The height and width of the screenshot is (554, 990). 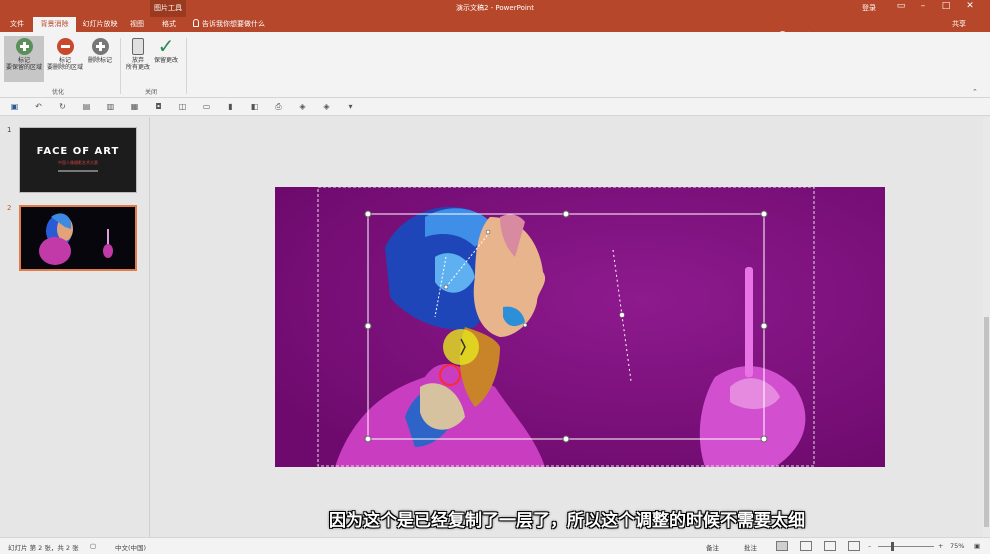 I want to click on group-separator, so click(x=186, y=66).